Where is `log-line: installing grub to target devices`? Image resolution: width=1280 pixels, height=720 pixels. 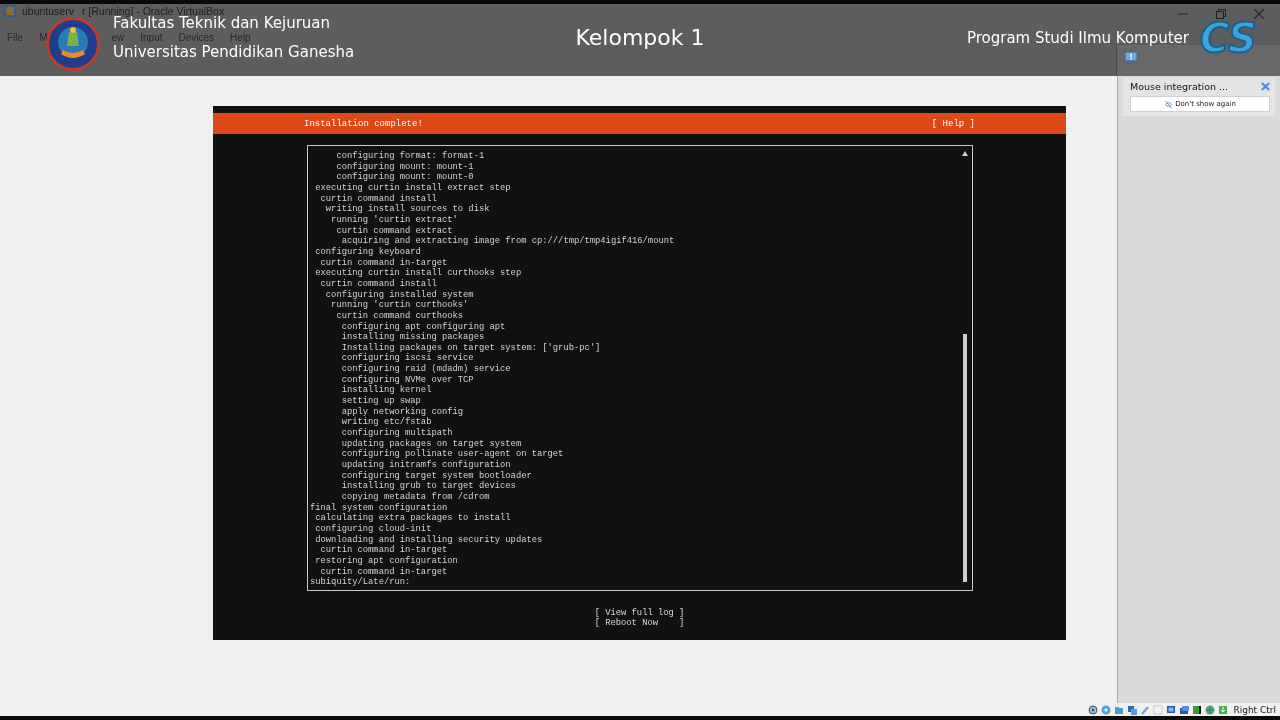
log-line: installing grub to target devices is located at coordinates (428, 486).